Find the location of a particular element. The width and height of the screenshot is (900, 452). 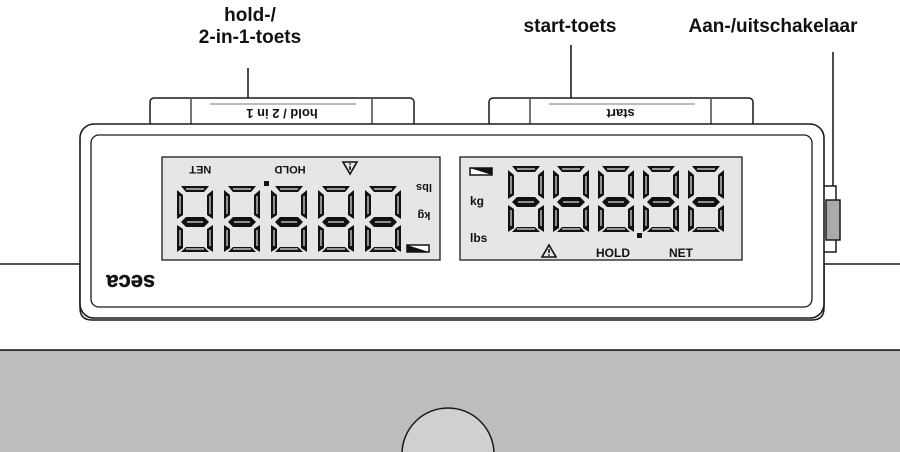

lcd-right-kg: kg is located at coordinates (477, 201).